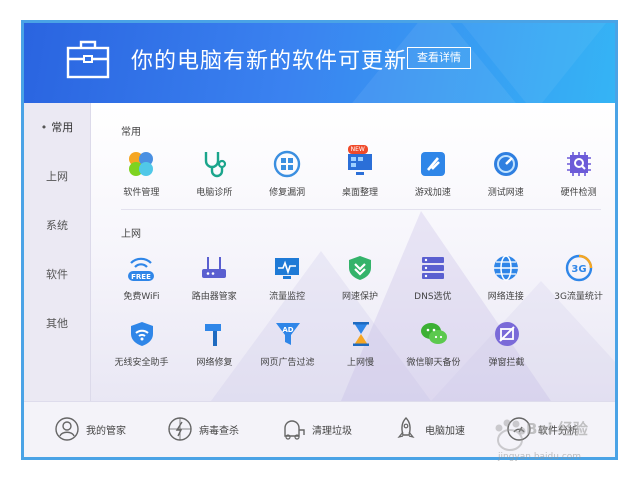  I want to click on hammer-icon, so click(212, 335).